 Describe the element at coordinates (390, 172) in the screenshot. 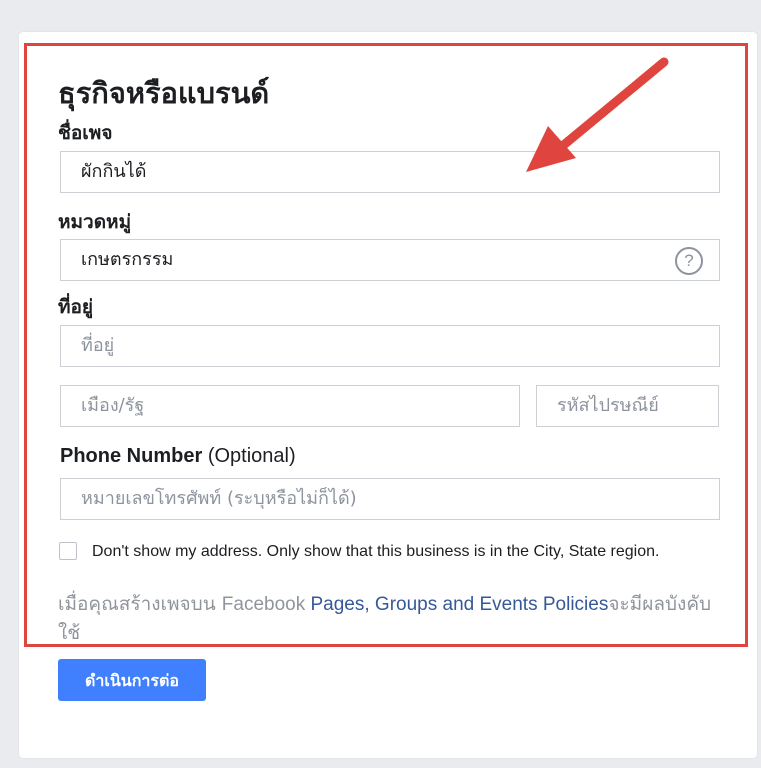

I see `page-name-input: ผักกินได้` at that location.